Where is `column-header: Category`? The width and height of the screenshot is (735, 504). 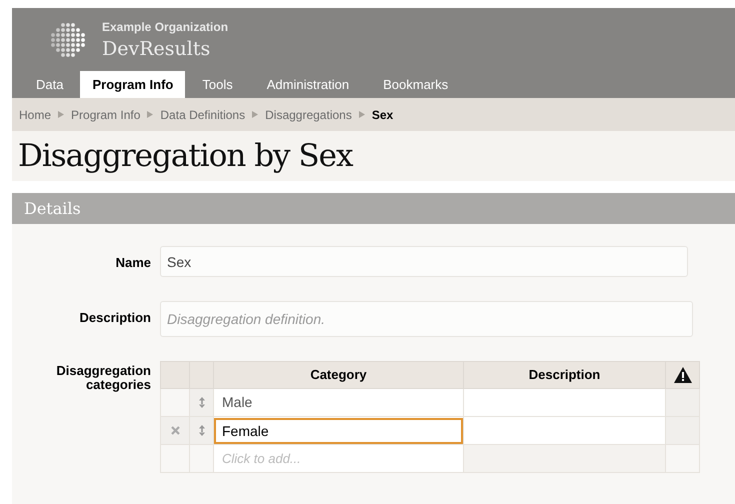 column-header: Category is located at coordinates (339, 375).